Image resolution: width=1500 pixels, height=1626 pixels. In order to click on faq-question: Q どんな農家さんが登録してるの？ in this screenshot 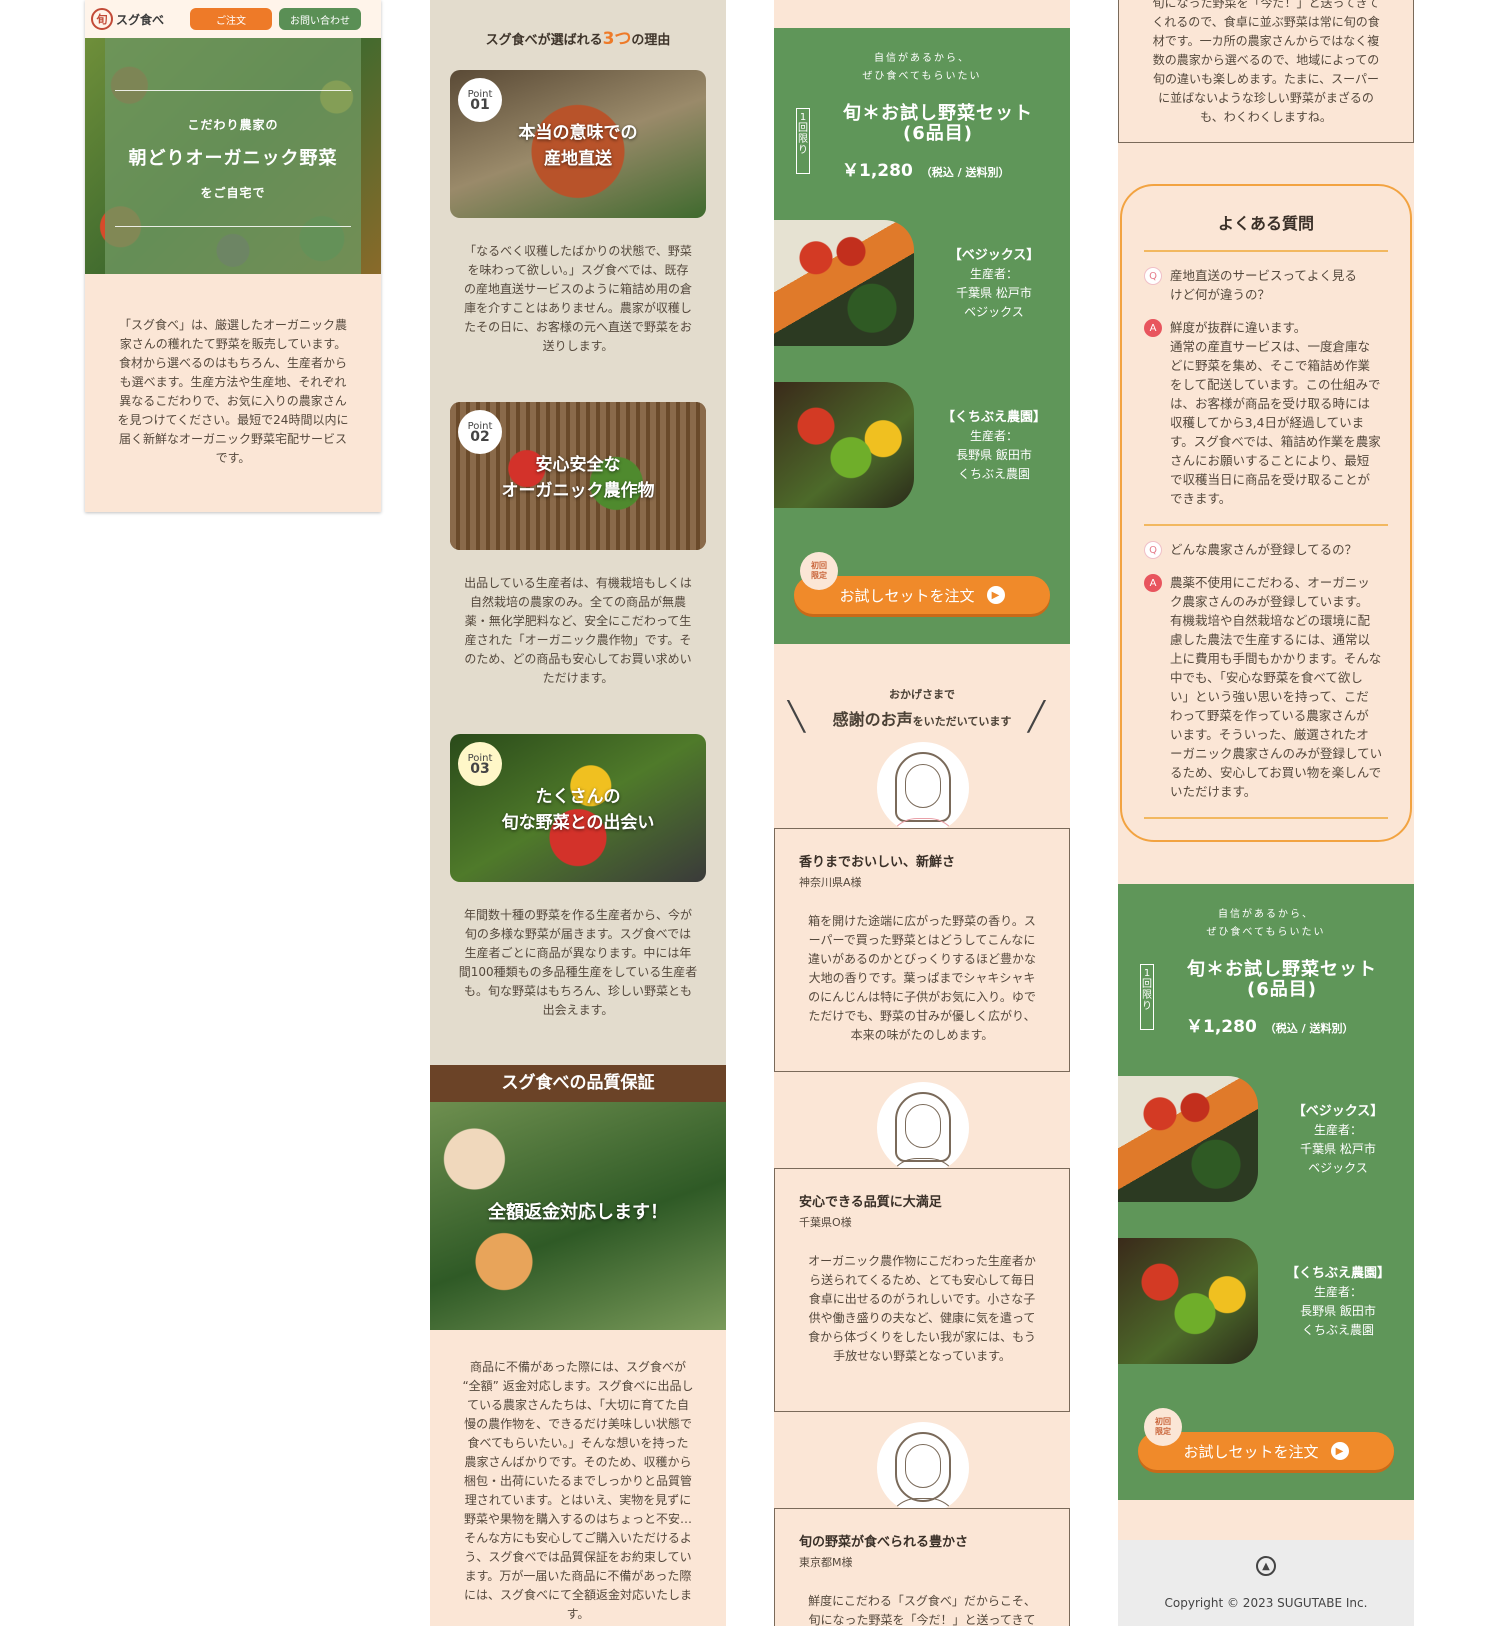, I will do `click(1266, 549)`.